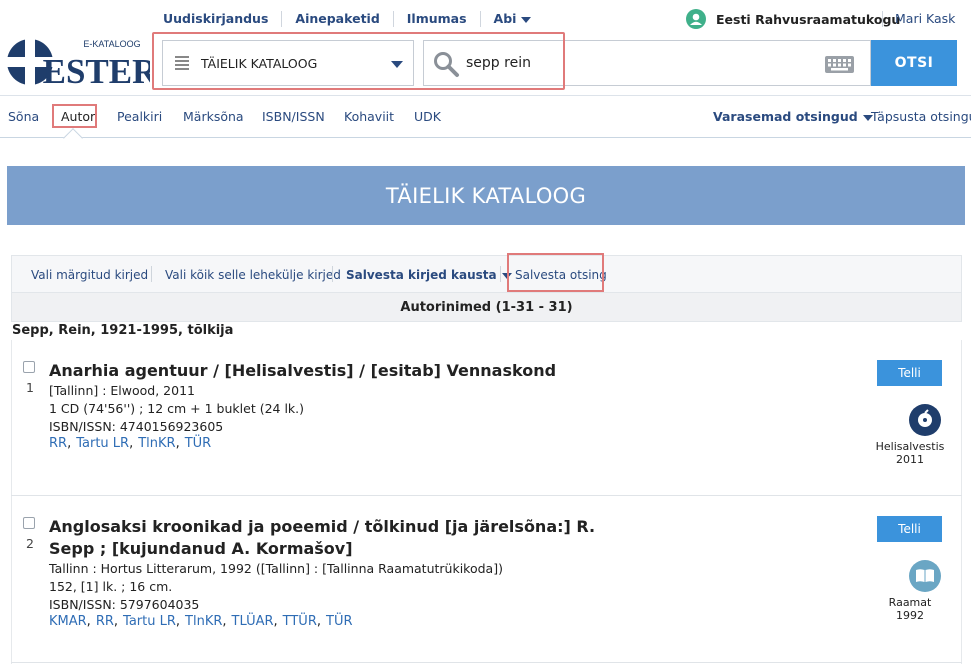 The width and height of the screenshot is (971, 672). I want to click on user-icon, so click(696, 19).